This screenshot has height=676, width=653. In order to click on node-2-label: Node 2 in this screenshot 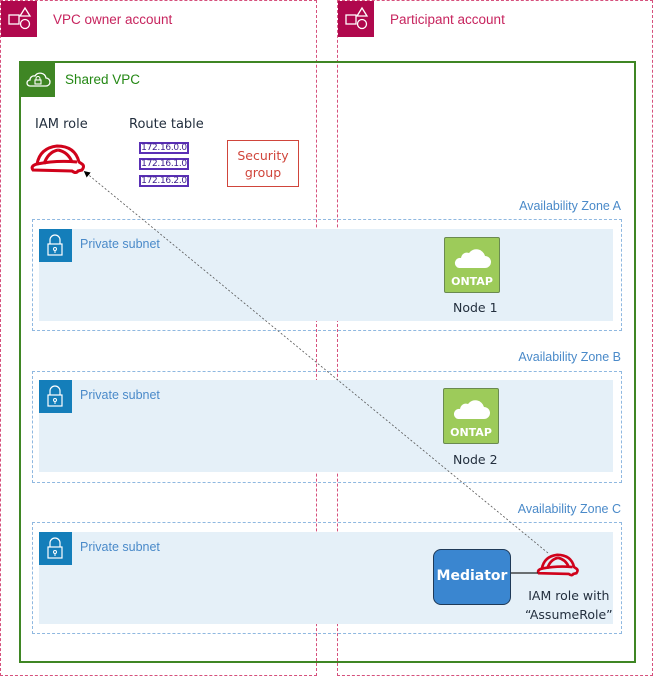, I will do `click(475, 459)`.